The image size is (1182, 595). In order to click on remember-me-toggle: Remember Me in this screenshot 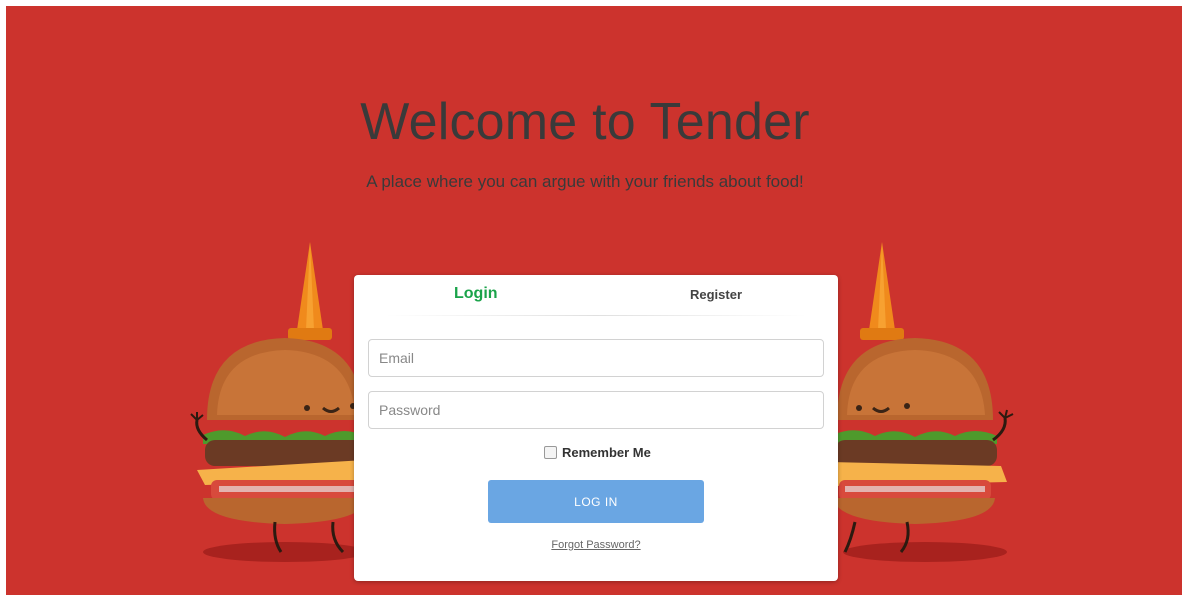, I will do `click(597, 452)`.